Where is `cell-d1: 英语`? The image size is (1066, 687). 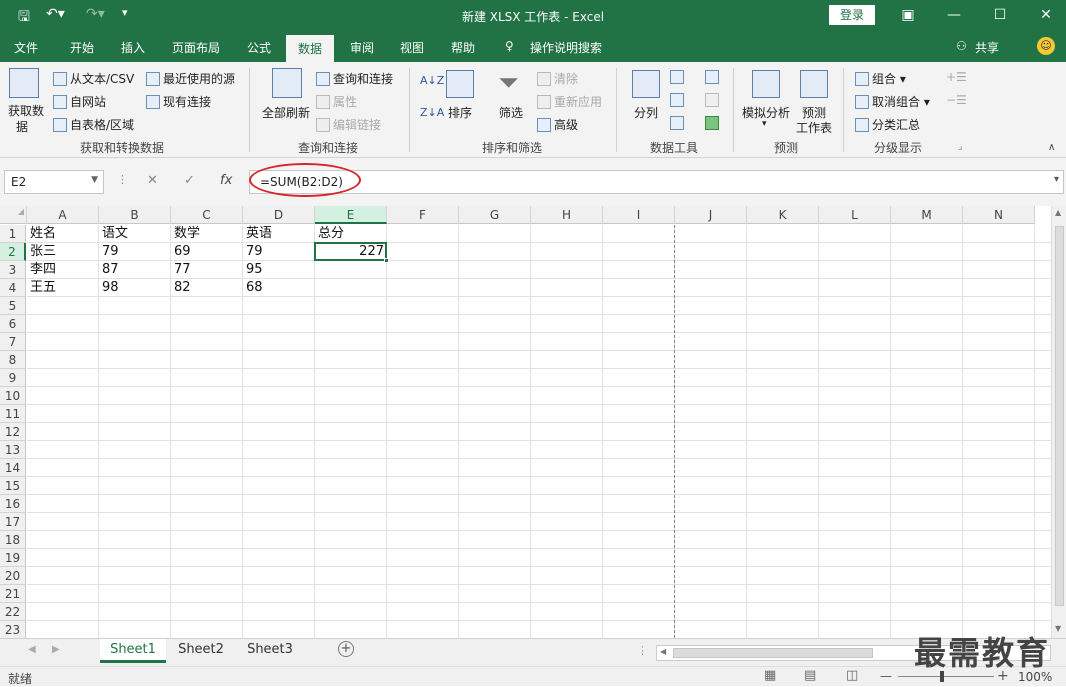
cell-d1: 英语 is located at coordinates (279, 234).